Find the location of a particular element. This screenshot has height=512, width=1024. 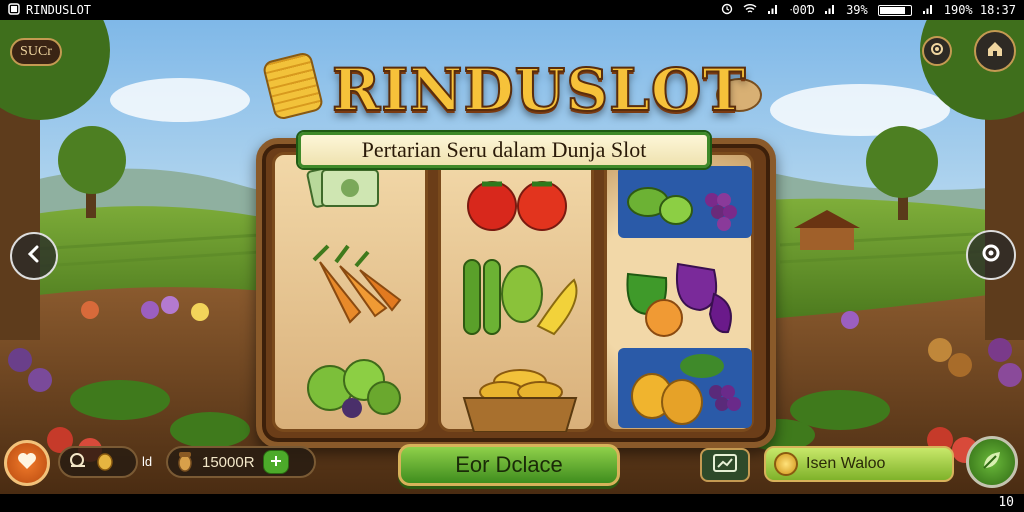

status-left: RINDUSLOT is located at coordinates (50, 10).